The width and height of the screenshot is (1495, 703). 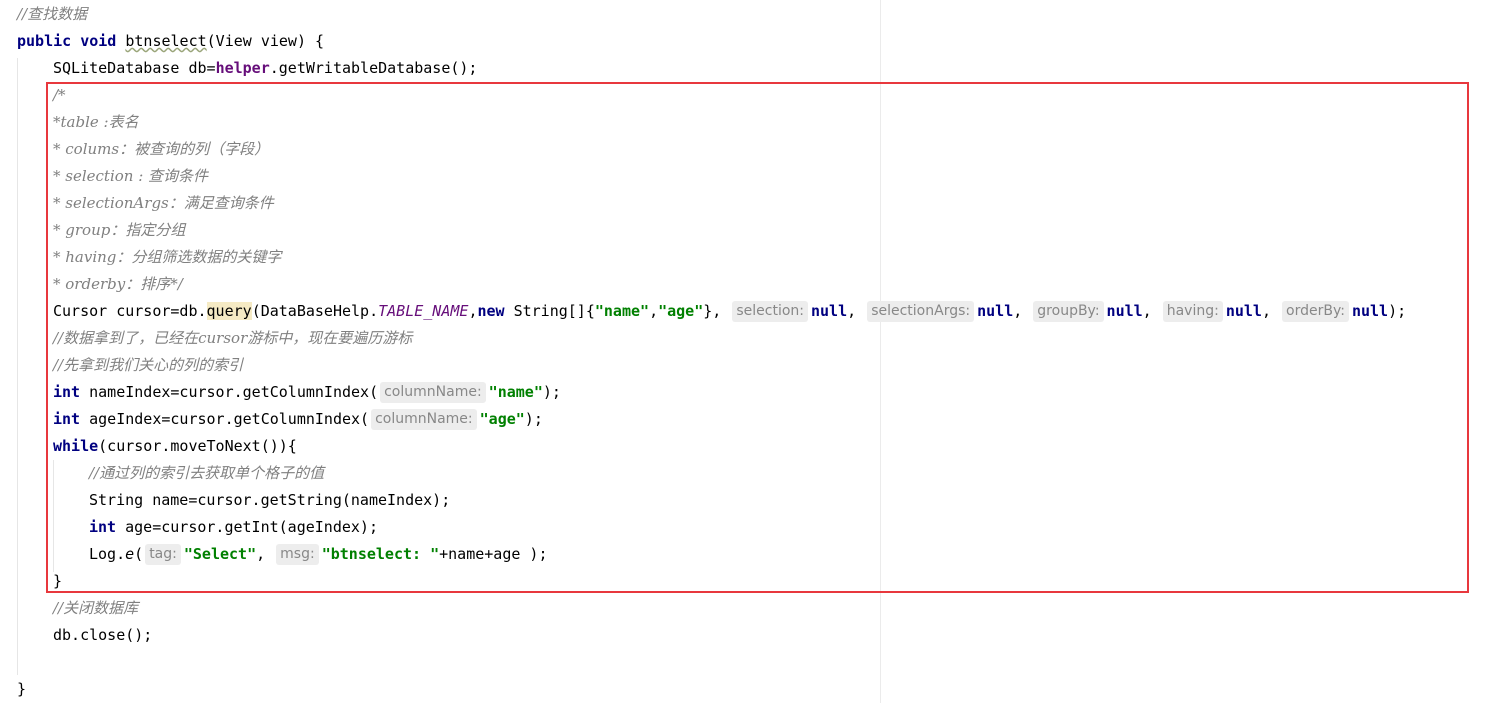 I want to click on comment-token: //查找数据, so click(x=52, y=14).